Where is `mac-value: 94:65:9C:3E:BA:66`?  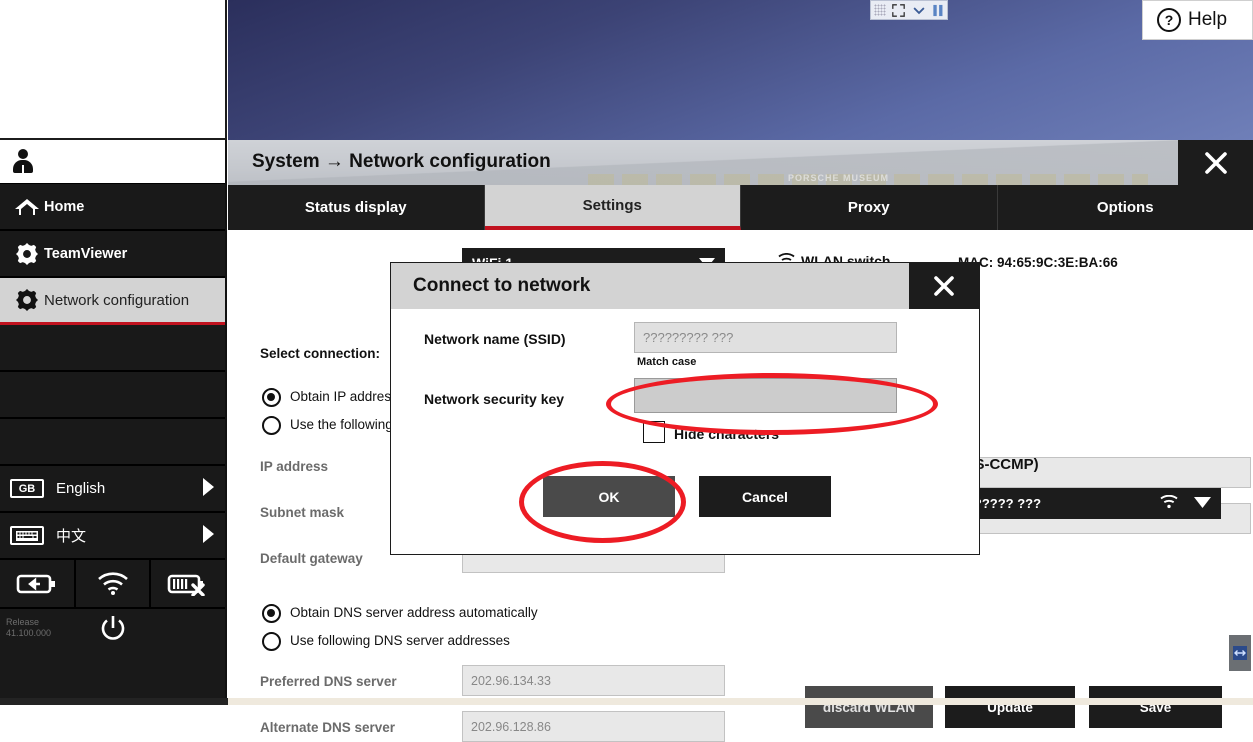 mac-value: 94:65:9C:3E:BA:66 is located at coordinates (1057, 262).